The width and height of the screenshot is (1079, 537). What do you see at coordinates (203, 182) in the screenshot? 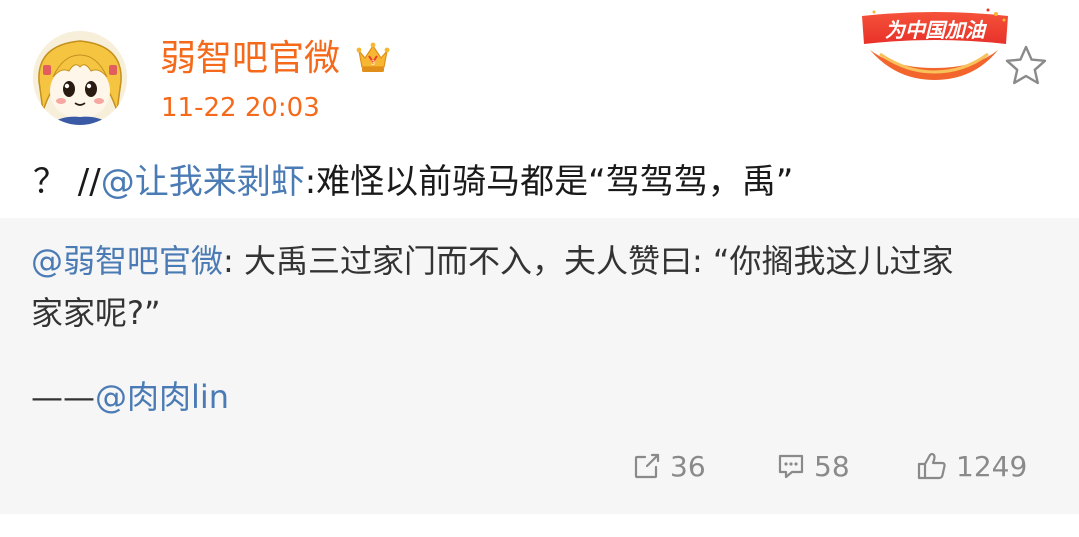
I see `mention-link: @让我来剥虾` at bounding box center [203, 182].